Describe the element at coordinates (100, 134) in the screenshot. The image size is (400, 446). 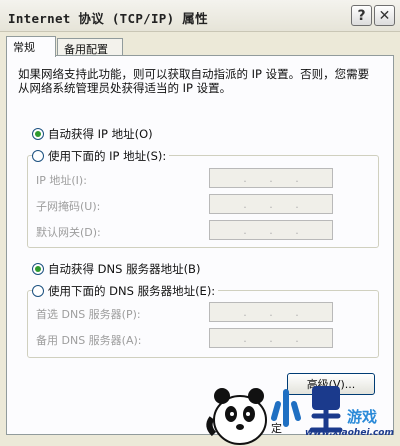
I see `ip-auto-label: 自动获得 IP 地址(O)` at that location.